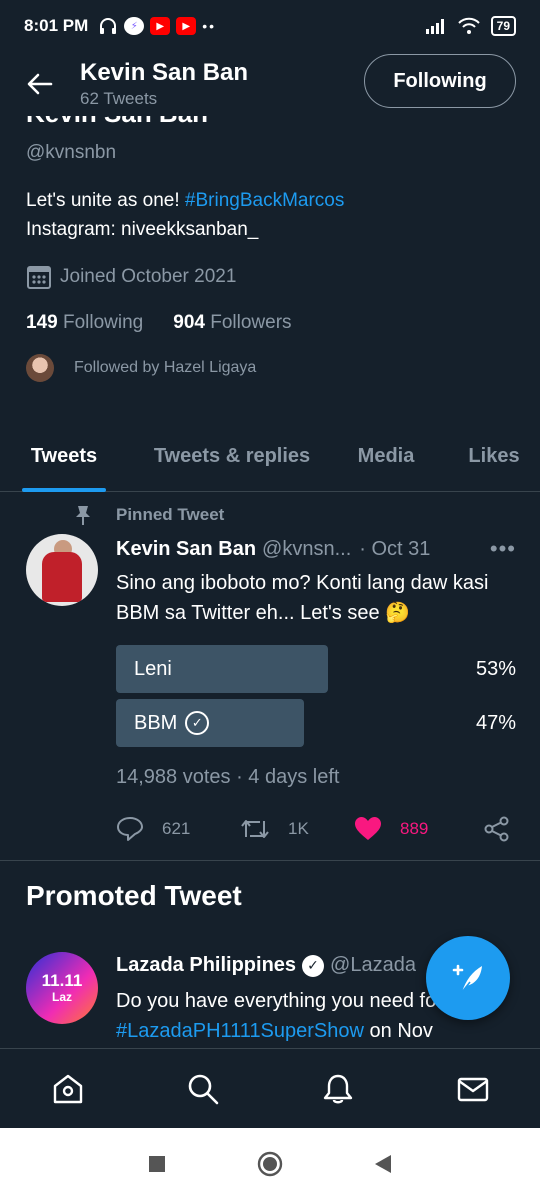 The width and height of the screenshot is (540, 1200). I want to click on profile-tabs: Tweets Tweets & replies Media Likes, so click(270, 456).